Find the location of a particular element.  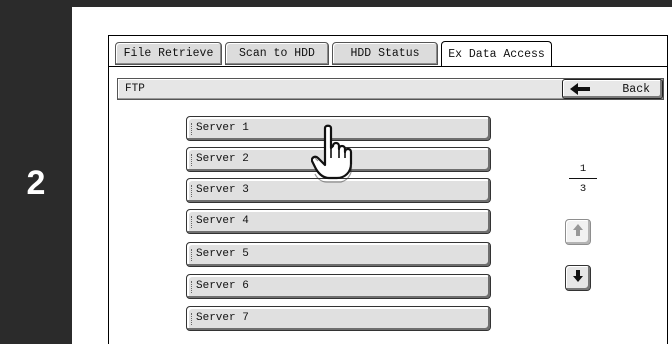

server-label: Server 1 is located at coordinates (222, 128).